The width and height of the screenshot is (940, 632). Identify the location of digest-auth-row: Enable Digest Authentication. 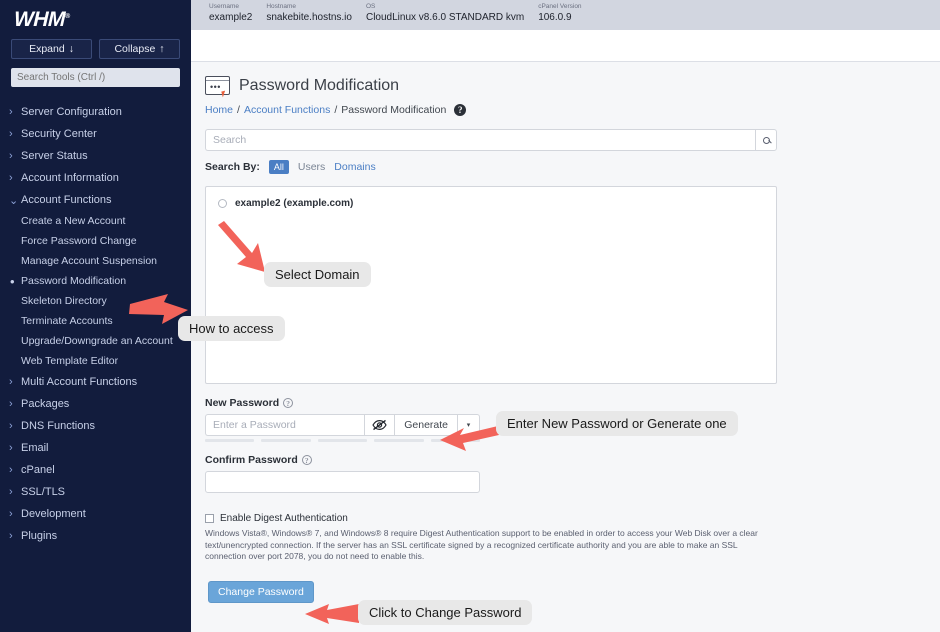
(572, 518).